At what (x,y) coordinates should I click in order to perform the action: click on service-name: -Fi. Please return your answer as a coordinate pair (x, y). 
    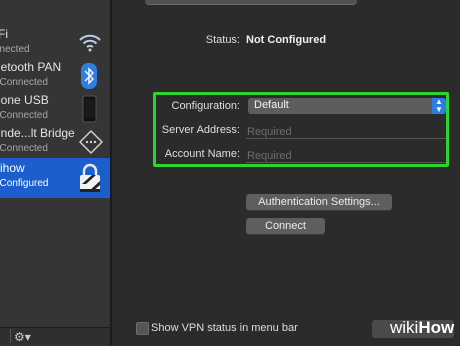
    Looking at the image, I should click on (4, 34).